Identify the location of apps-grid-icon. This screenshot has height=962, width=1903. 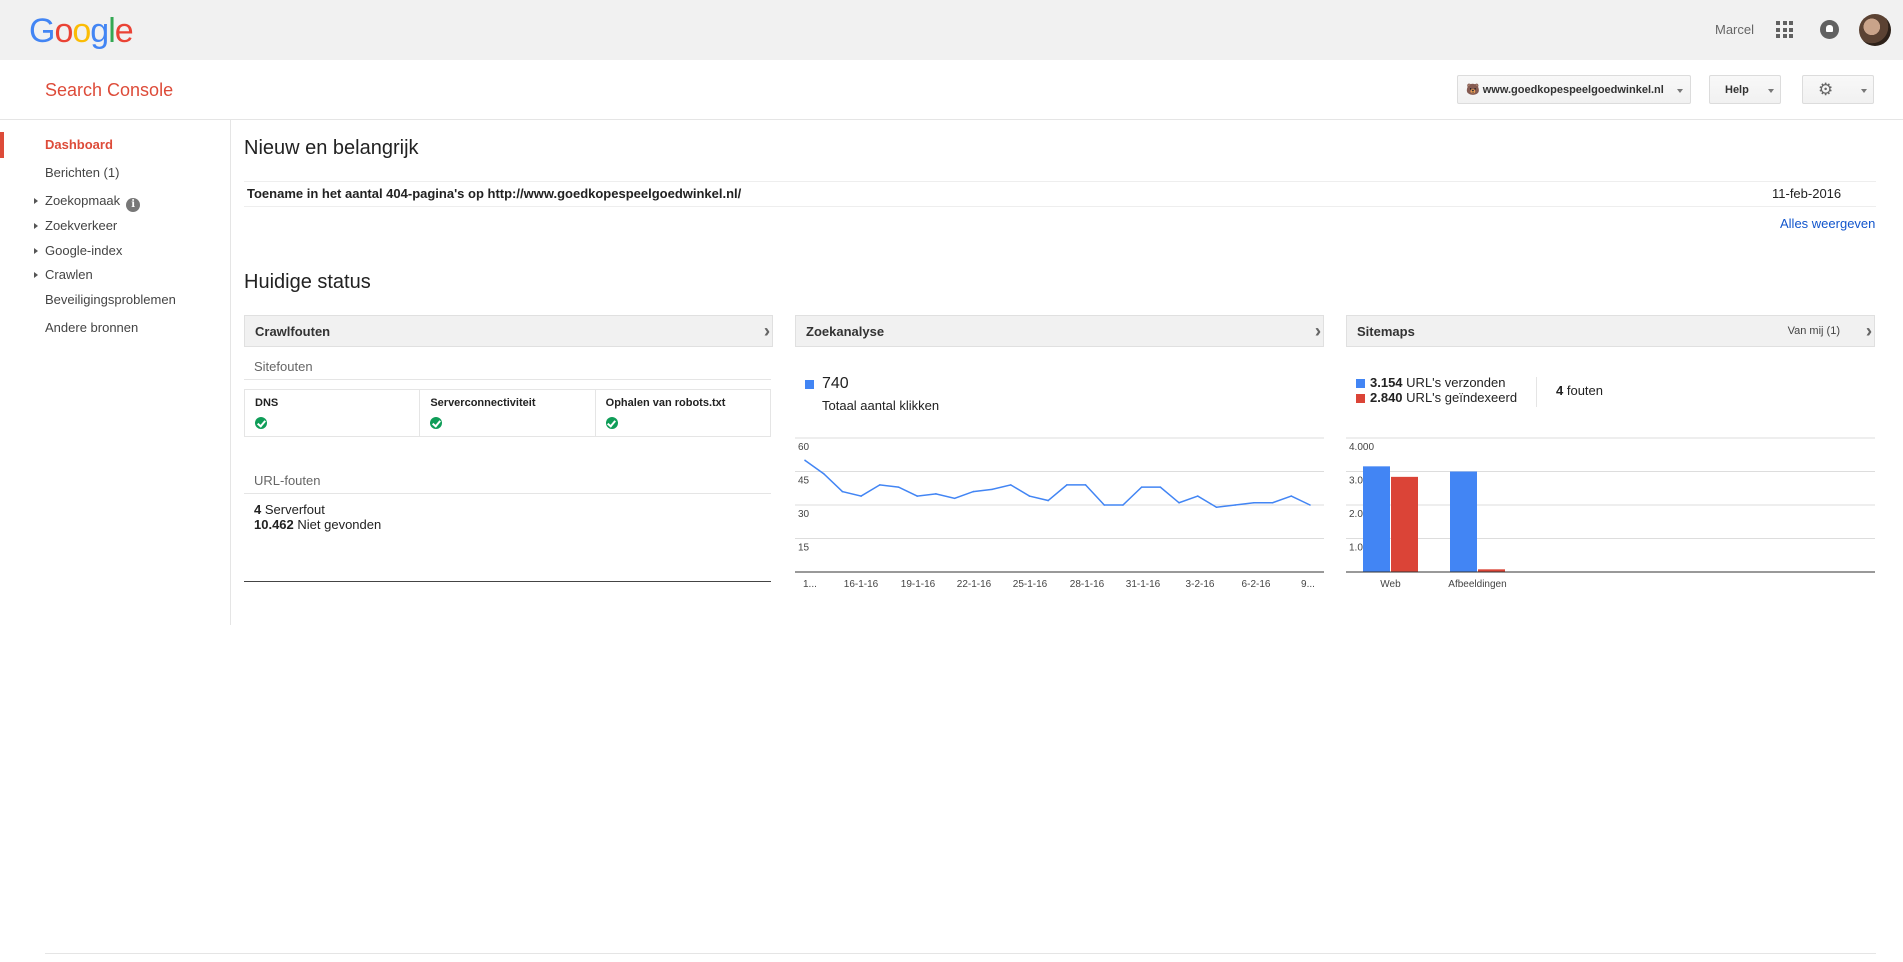
(1784, 29).